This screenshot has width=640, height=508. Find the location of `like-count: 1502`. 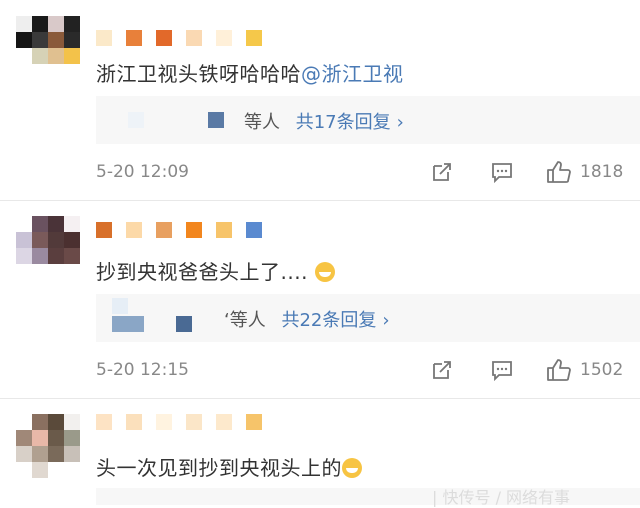

like-count: 1502 is located at coordinates (602, 370).